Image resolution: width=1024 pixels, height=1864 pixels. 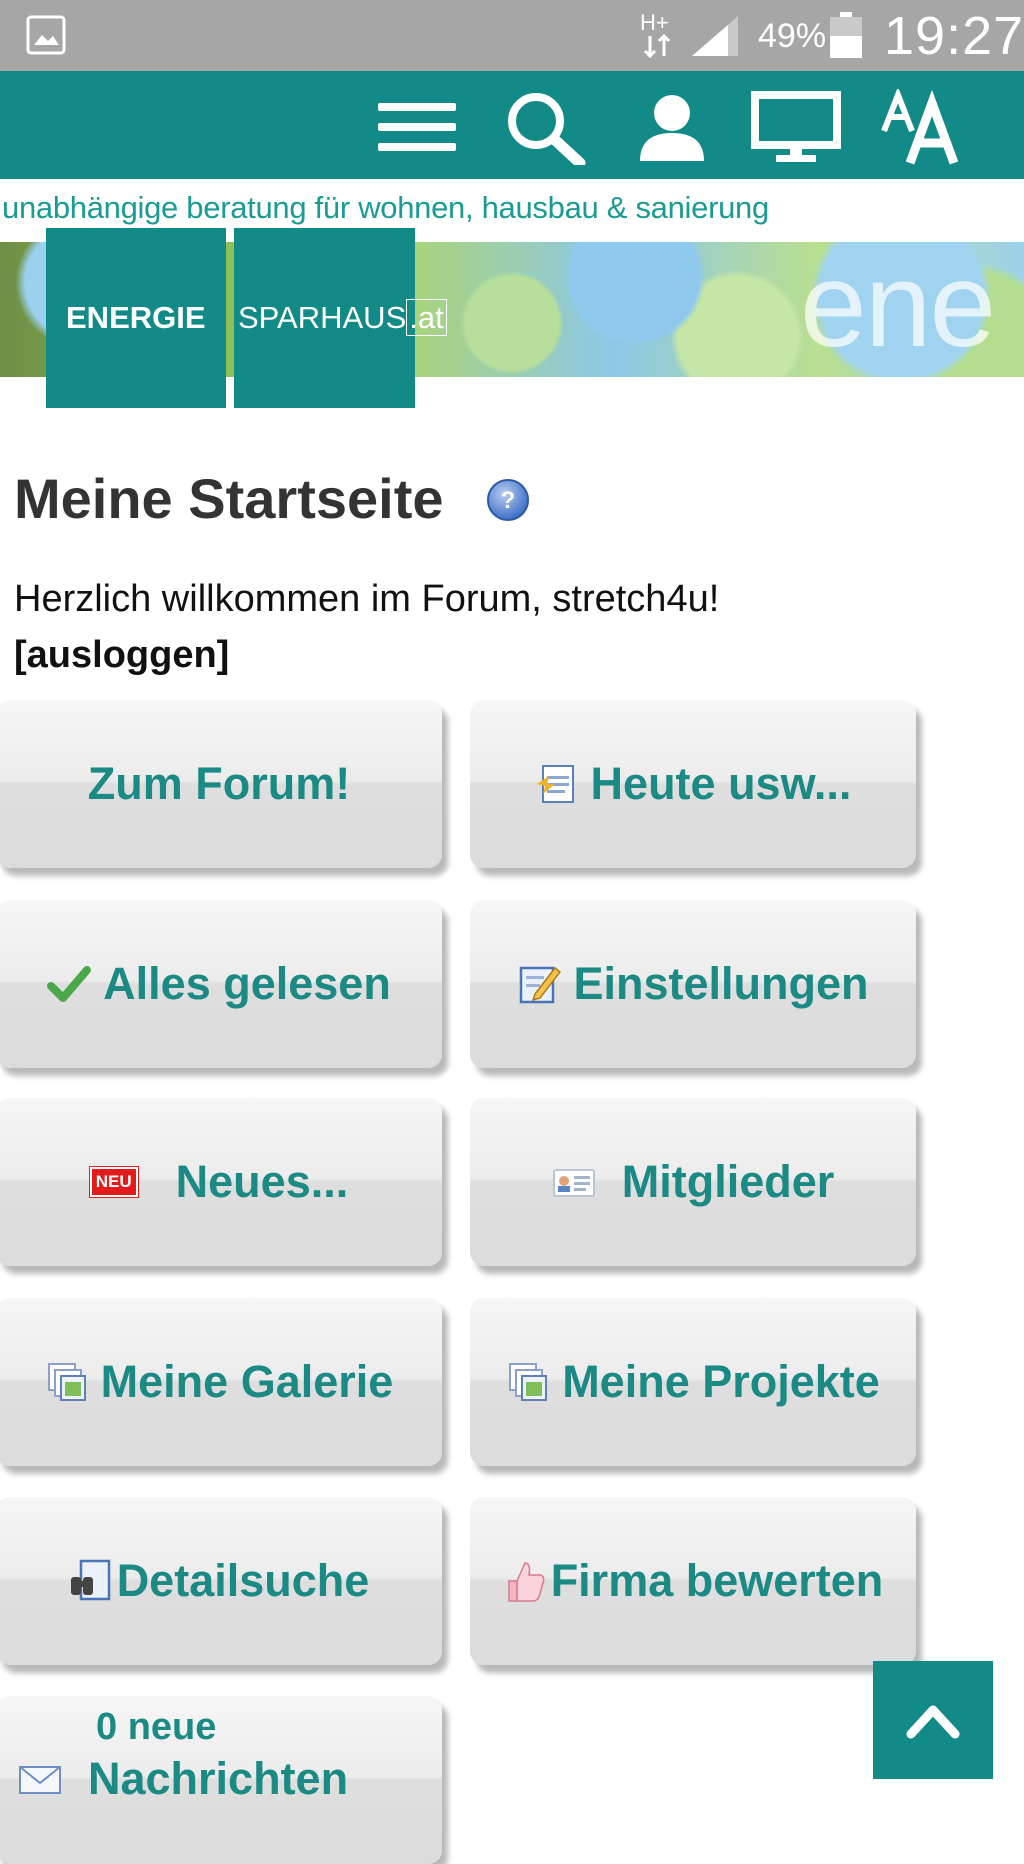 What do you see at coordinates (792, 36) in the screenshot?
I see `battery-percent: 49%` at bounding box center [792, 36].